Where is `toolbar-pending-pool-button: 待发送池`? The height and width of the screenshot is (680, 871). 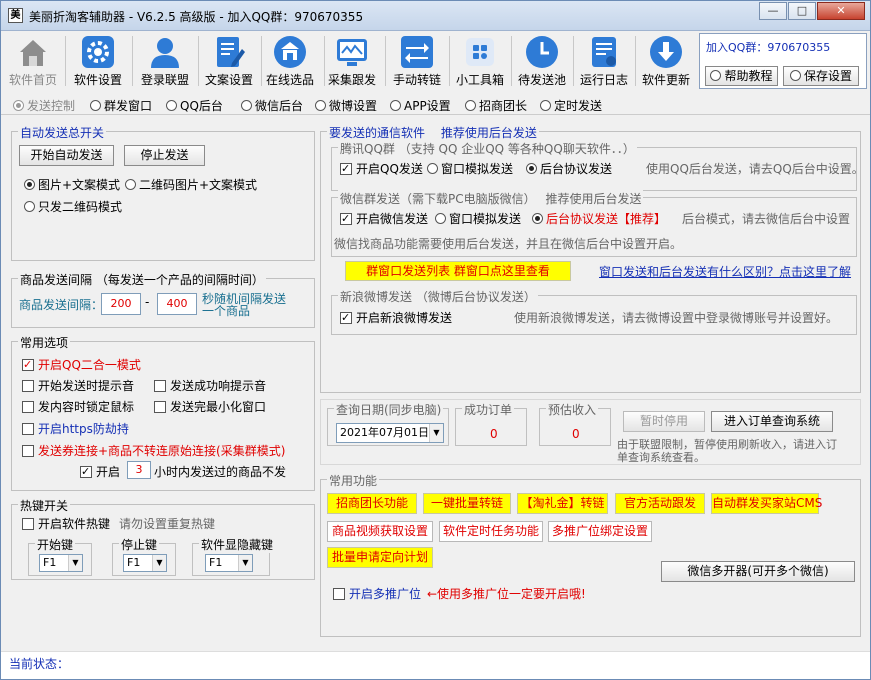 toolbar-pending-pool-button: 待发送池 is located at coordinates (542, 61).